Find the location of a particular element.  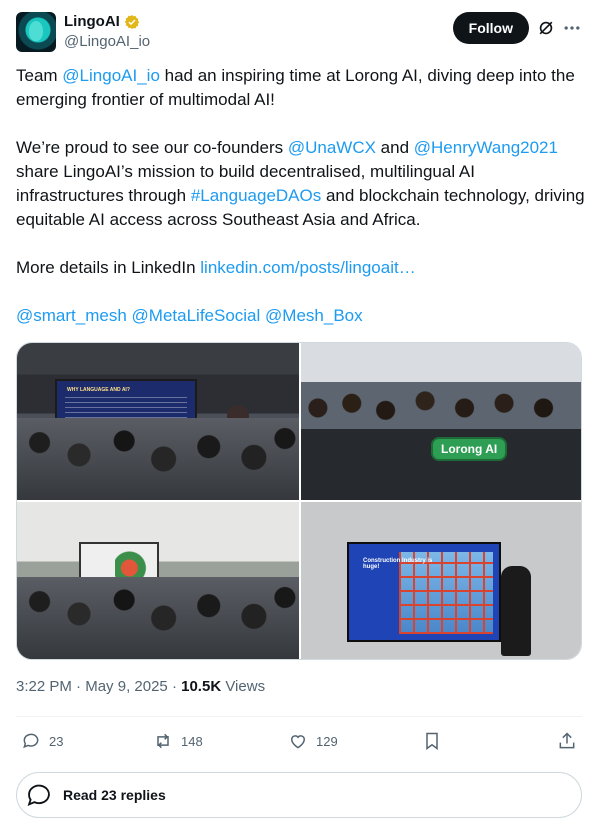

repost-icon is located at coordinates (163, 741).